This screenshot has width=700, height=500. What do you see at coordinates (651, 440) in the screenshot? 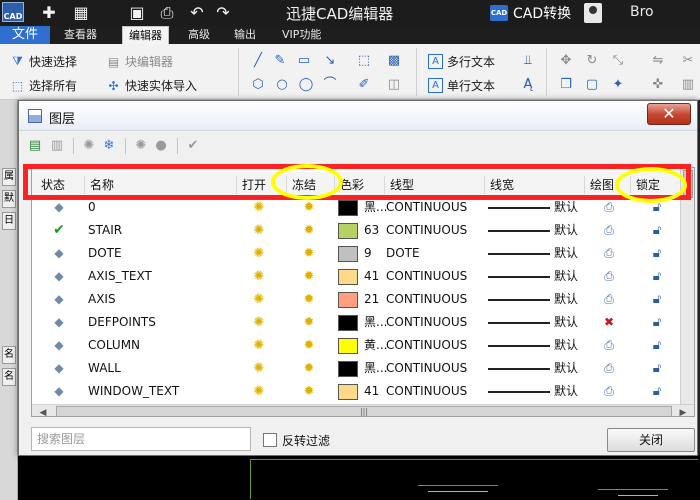
I see `close-button: 关闭` at bounding box center [651, 440].